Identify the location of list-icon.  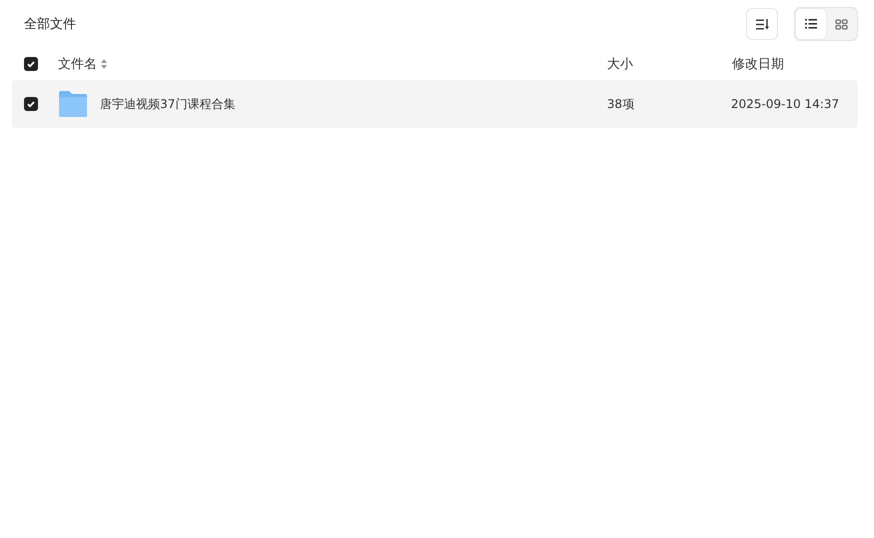
(811, 24).